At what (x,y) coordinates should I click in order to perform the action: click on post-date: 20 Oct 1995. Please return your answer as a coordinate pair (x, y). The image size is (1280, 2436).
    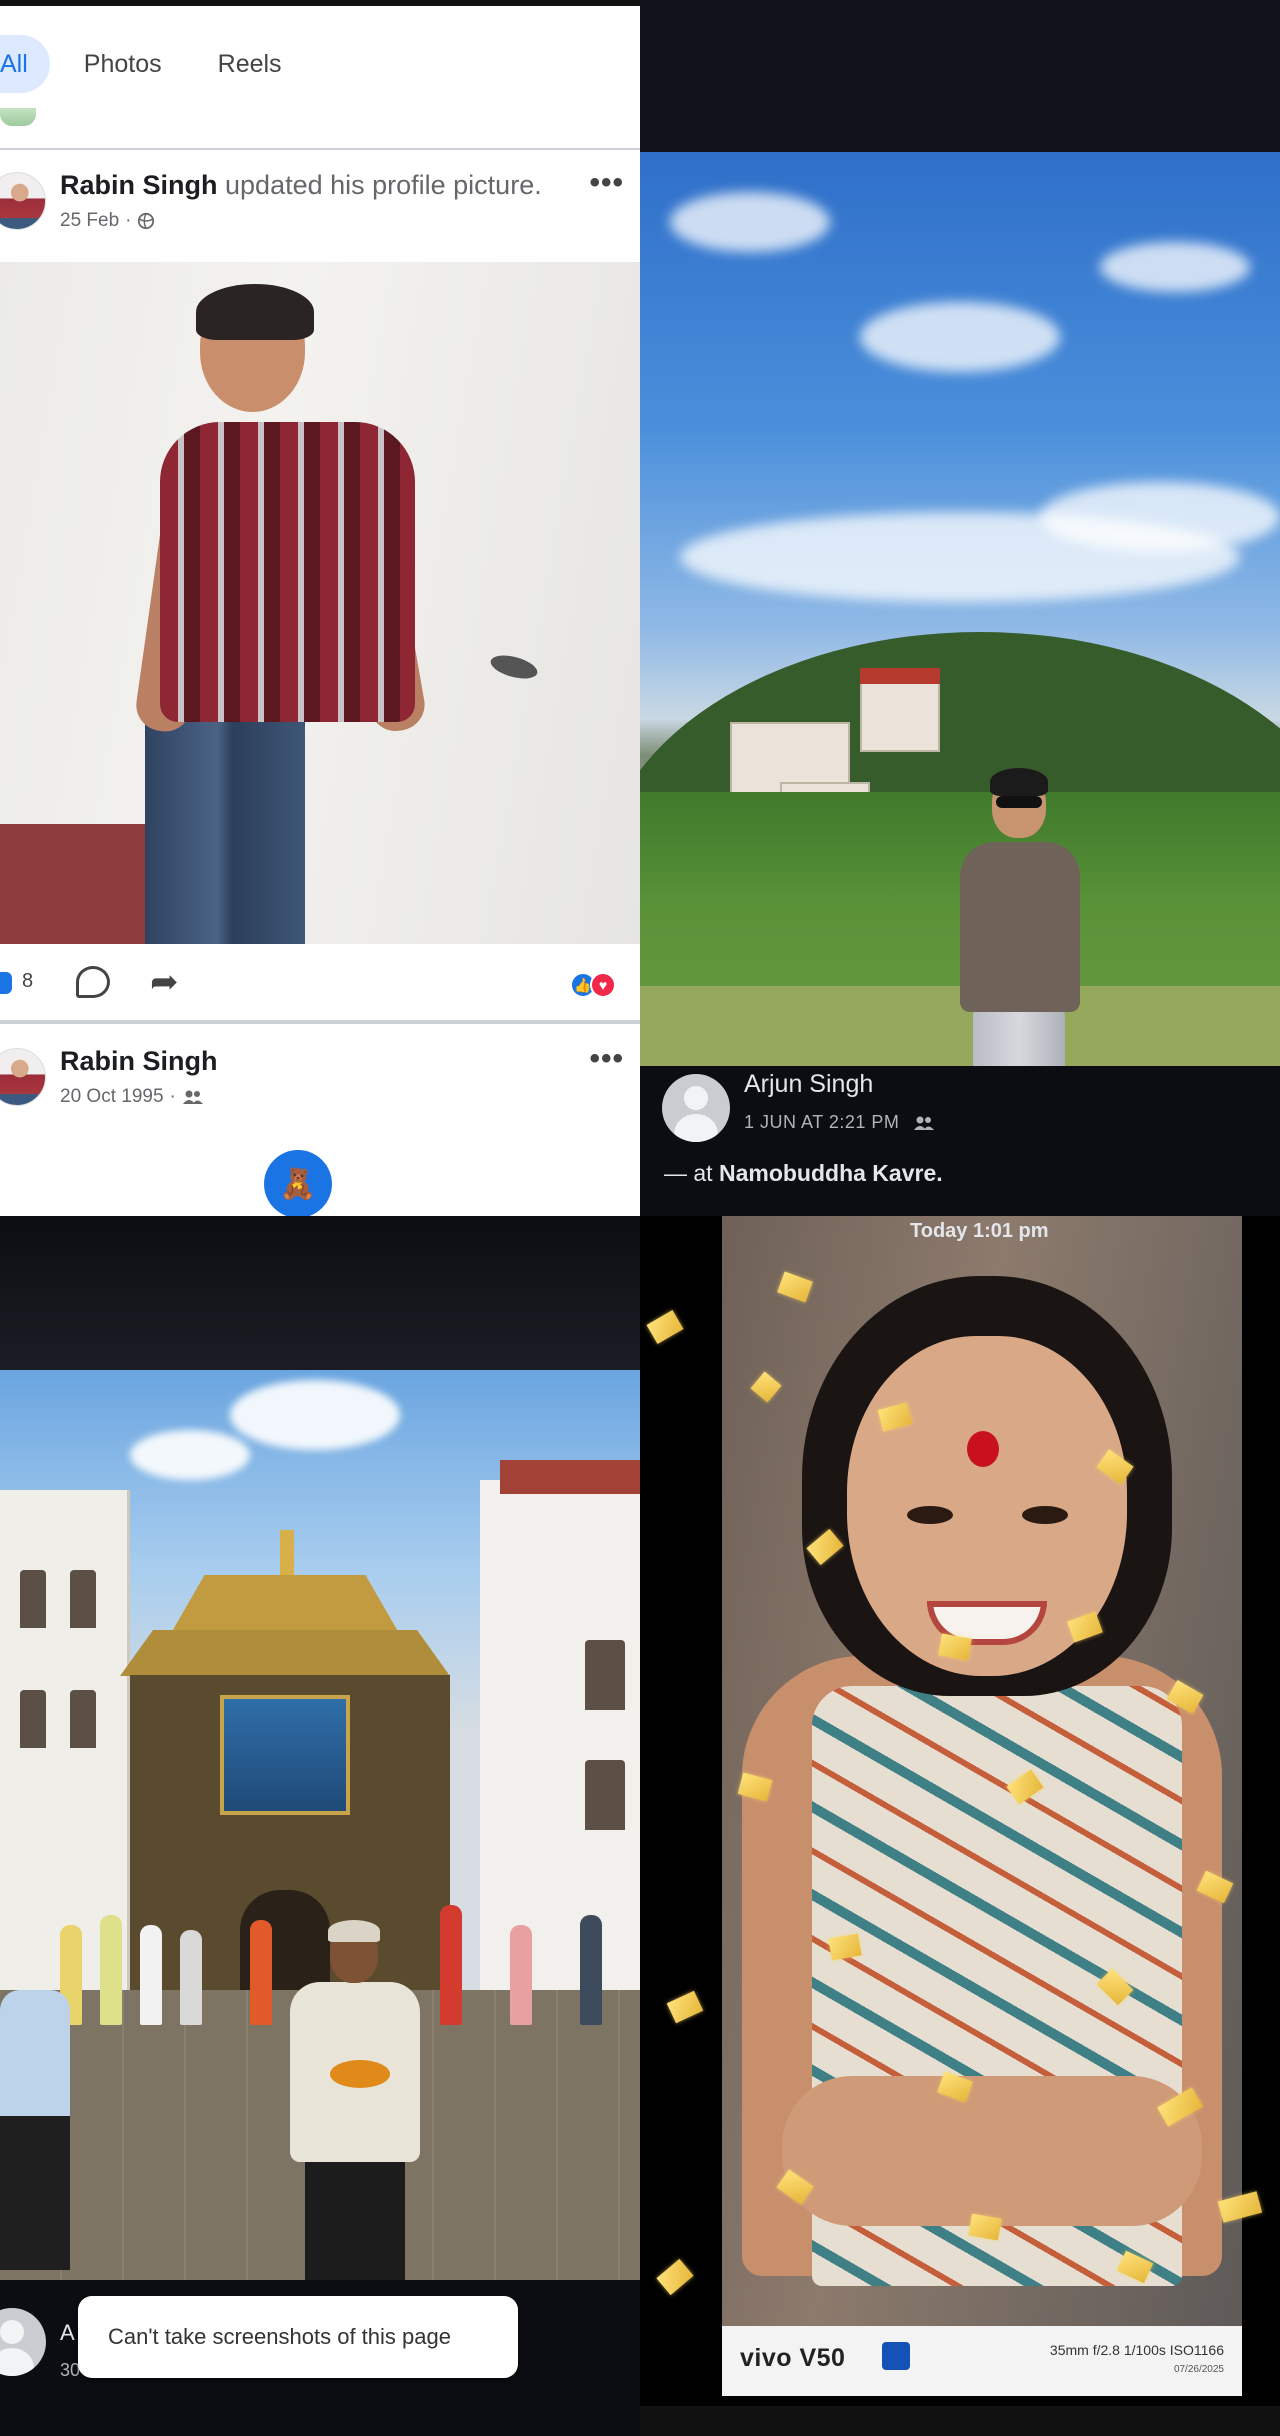
    Looking at the image, I should click on (112, 1097).